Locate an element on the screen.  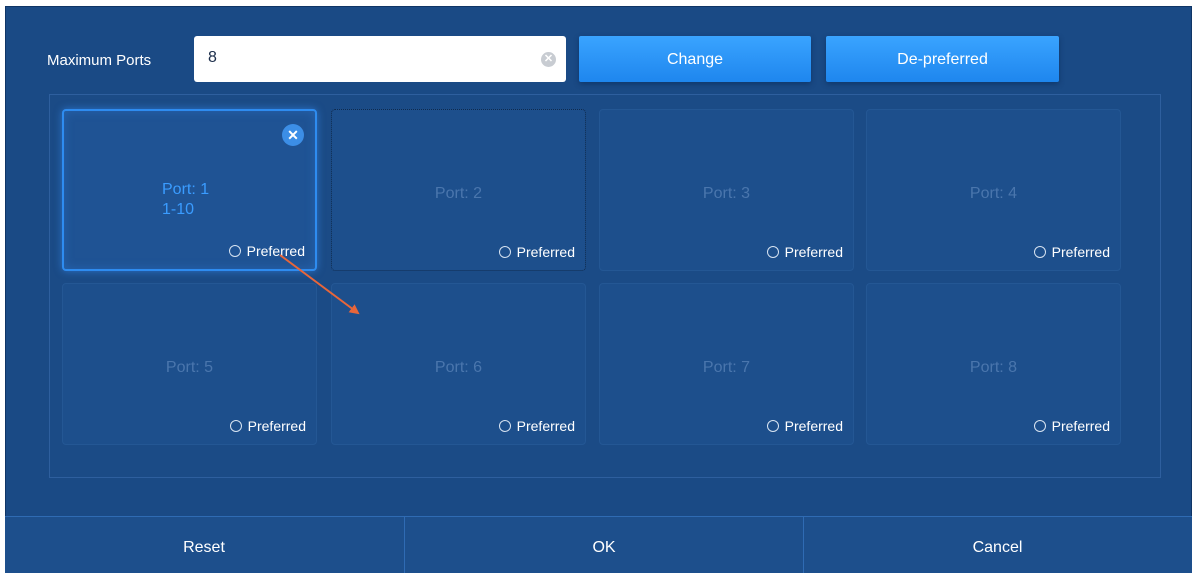
port-card-8: Port: 8 Preferred is located at coordinates (993, 364).